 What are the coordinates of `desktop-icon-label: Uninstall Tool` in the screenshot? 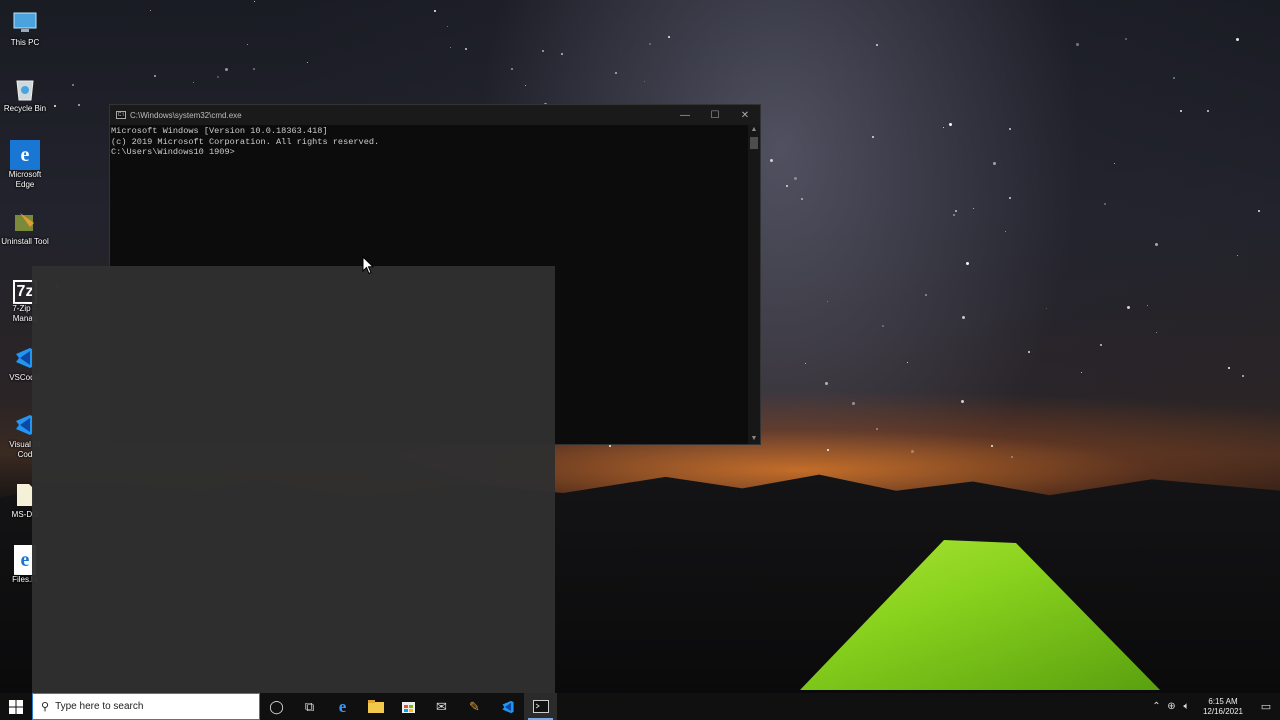 It's located at (25, 241).